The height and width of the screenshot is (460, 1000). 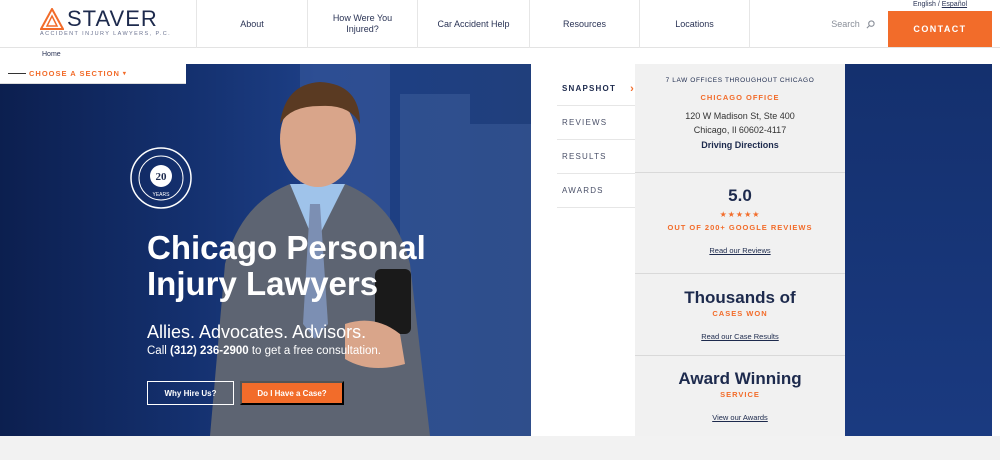 What do you see at coordinates (52, 19) in the screenshot?
I see `logo-triangle-icon` at bounding box center [52, 19].